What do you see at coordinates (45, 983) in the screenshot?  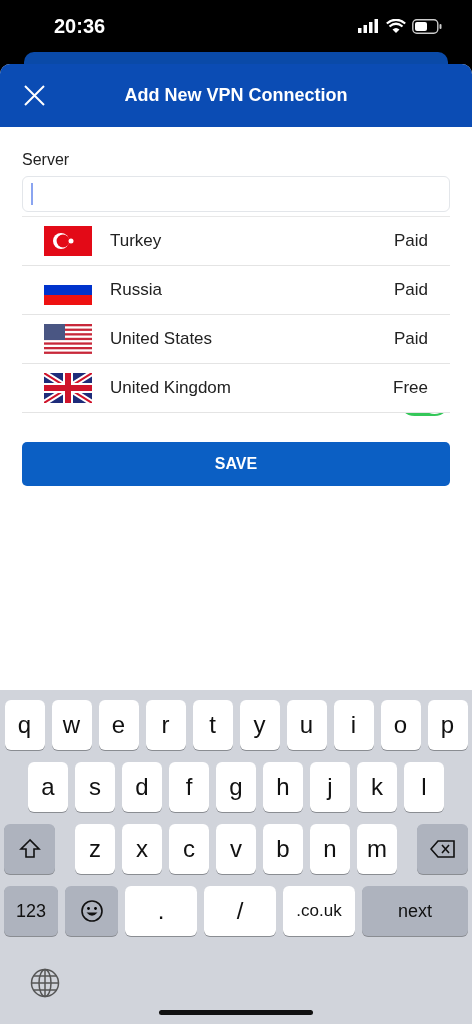 I see `globe-icon` at bounding box center [45, 983].